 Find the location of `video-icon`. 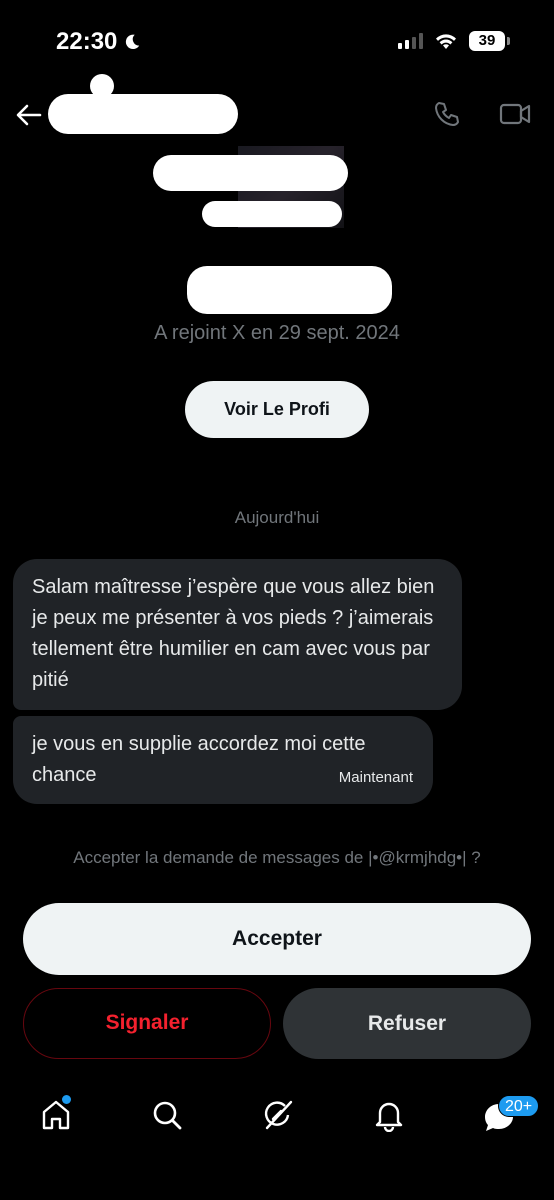

video-icon is located at coordinates (515, 114).